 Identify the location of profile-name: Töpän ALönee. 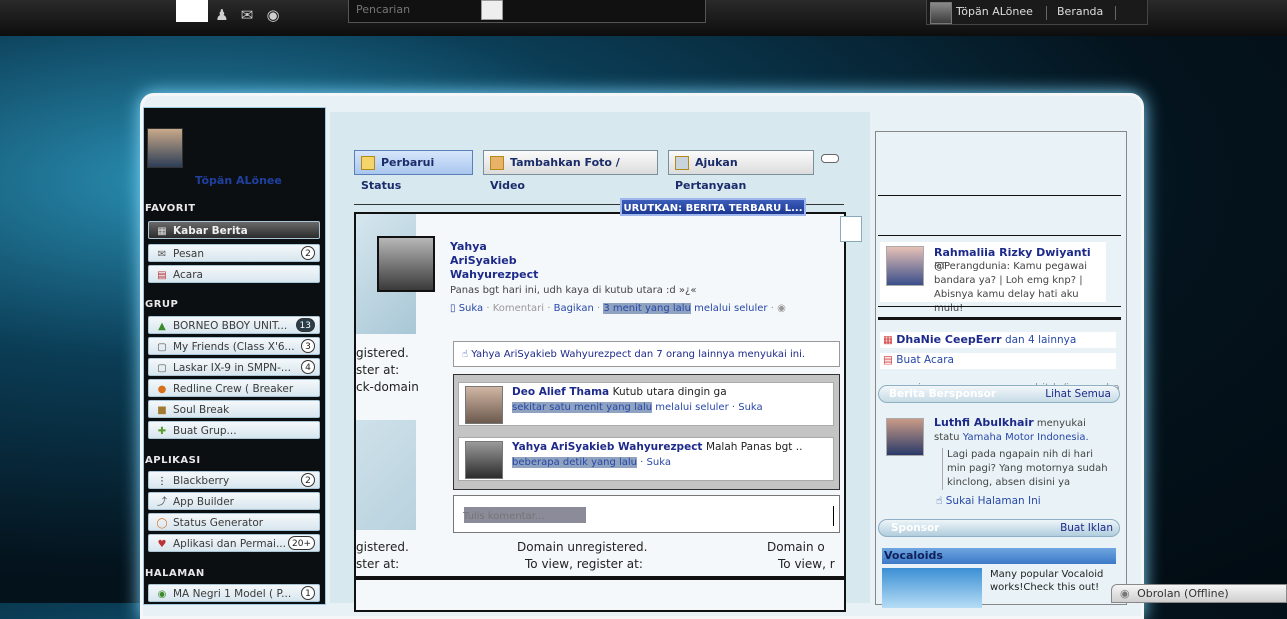
(238, 180).